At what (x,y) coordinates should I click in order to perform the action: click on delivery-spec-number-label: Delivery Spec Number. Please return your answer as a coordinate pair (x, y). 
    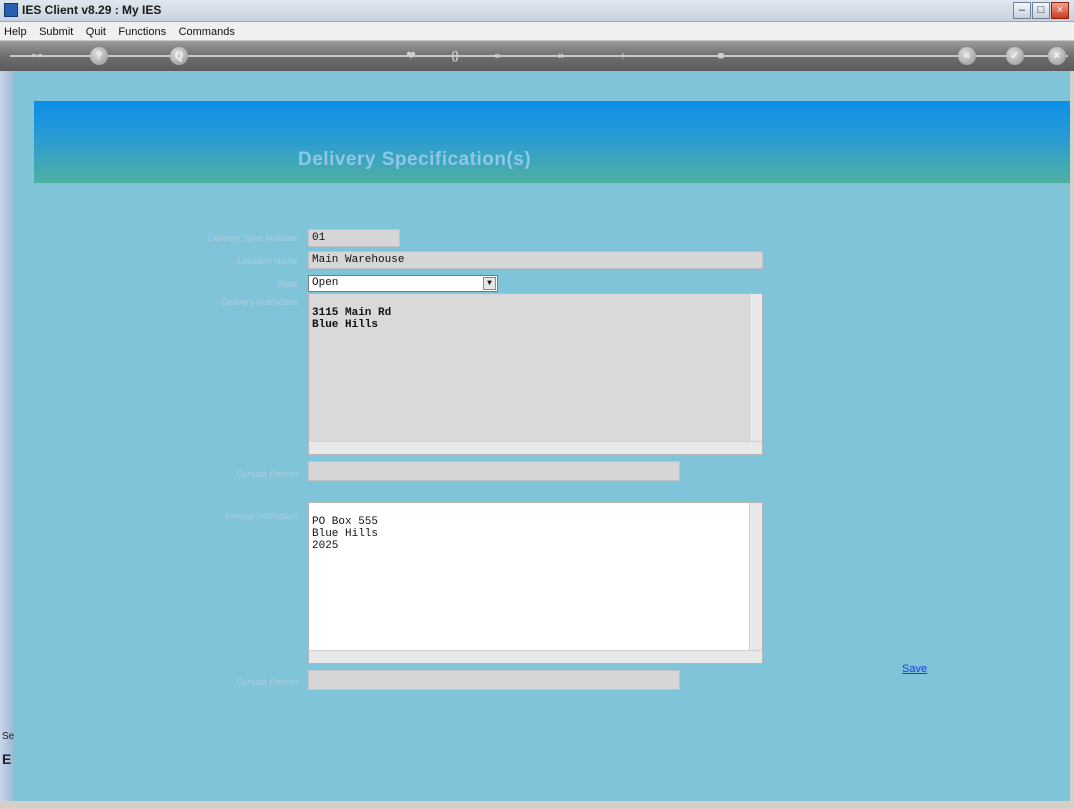
    Looking at the image, I should click on (252, 238).